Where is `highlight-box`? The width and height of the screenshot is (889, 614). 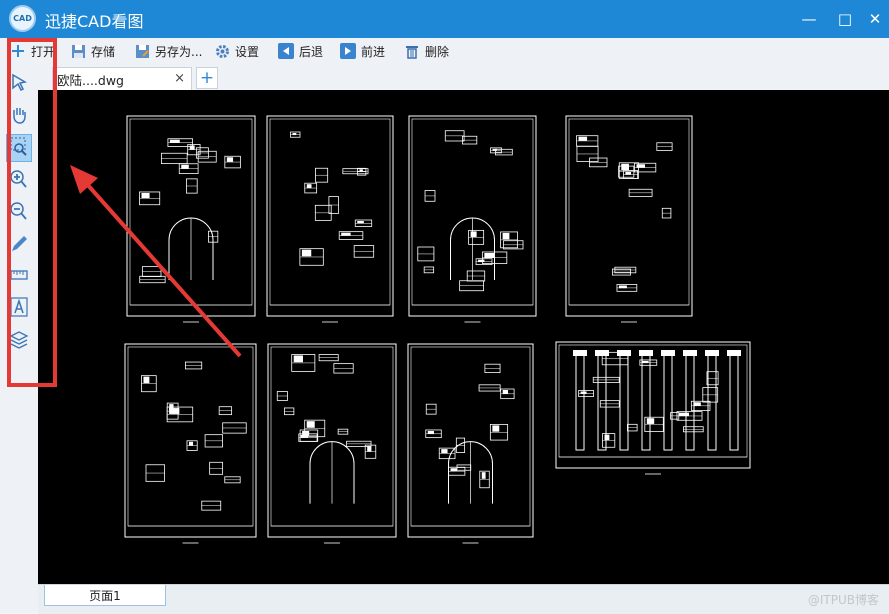
highlight-box is located at coordinates (32, 212).